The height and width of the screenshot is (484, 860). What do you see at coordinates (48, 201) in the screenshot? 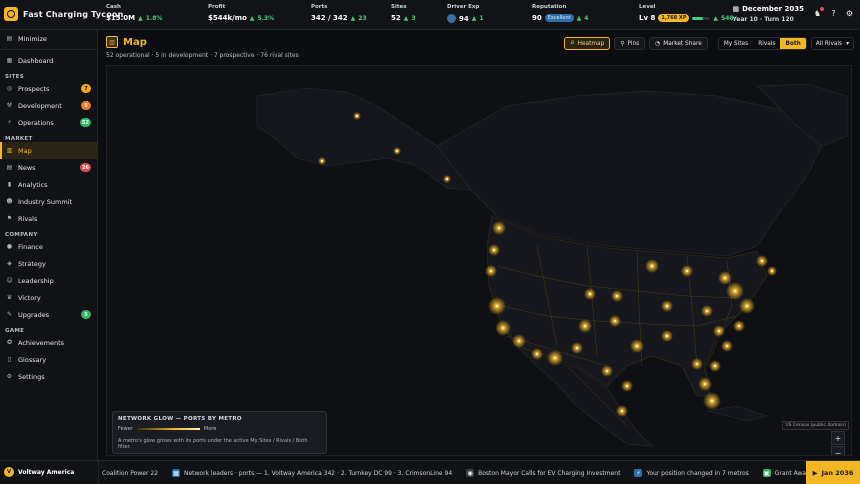
I see `sidebar-item-industry-summit: ☻ Industry Summit` at bounding box center [48, 201].